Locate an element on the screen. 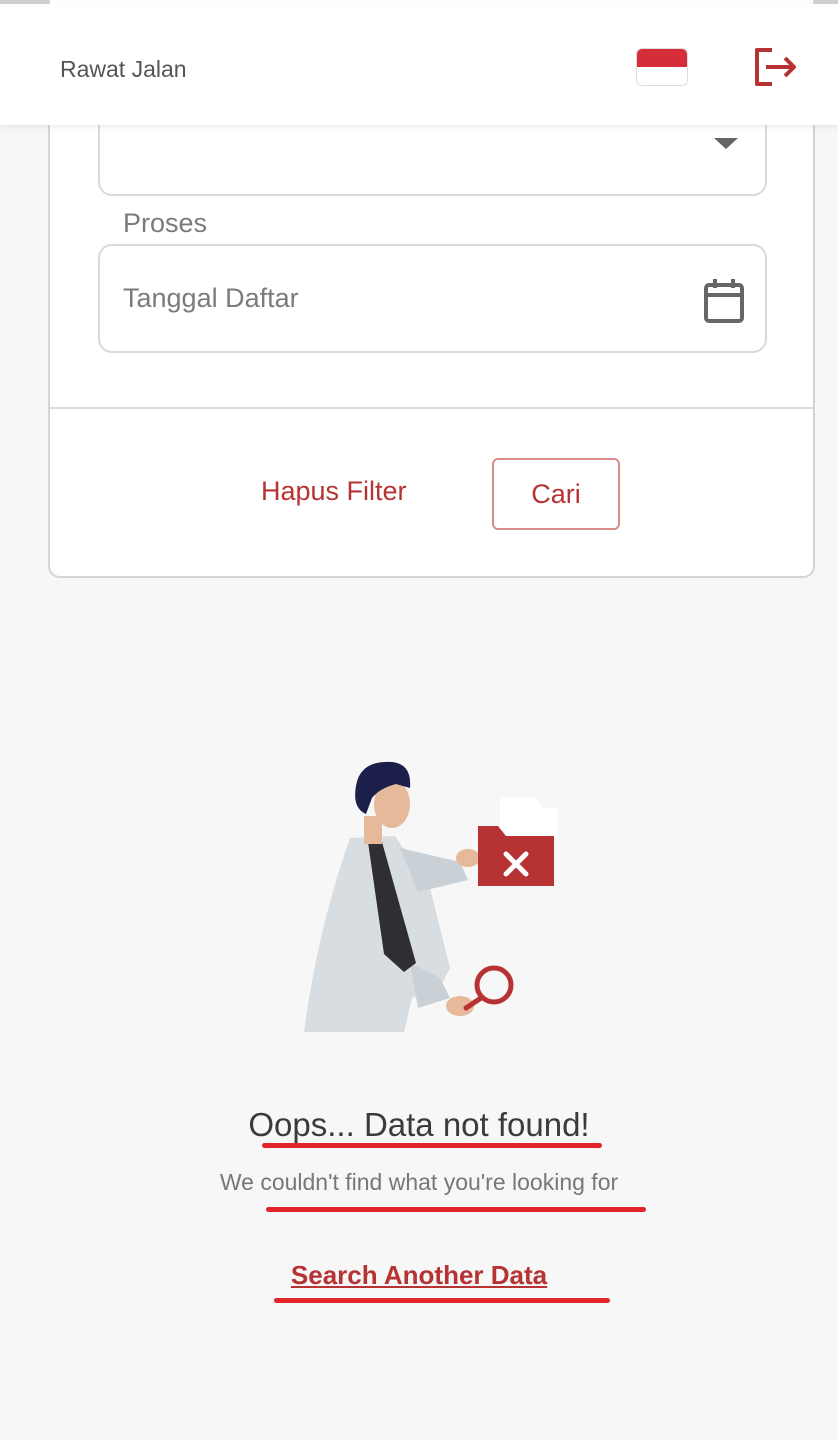 The image size is (838, 1440). annotation-underline-link is located at coordinates (442, 1300).